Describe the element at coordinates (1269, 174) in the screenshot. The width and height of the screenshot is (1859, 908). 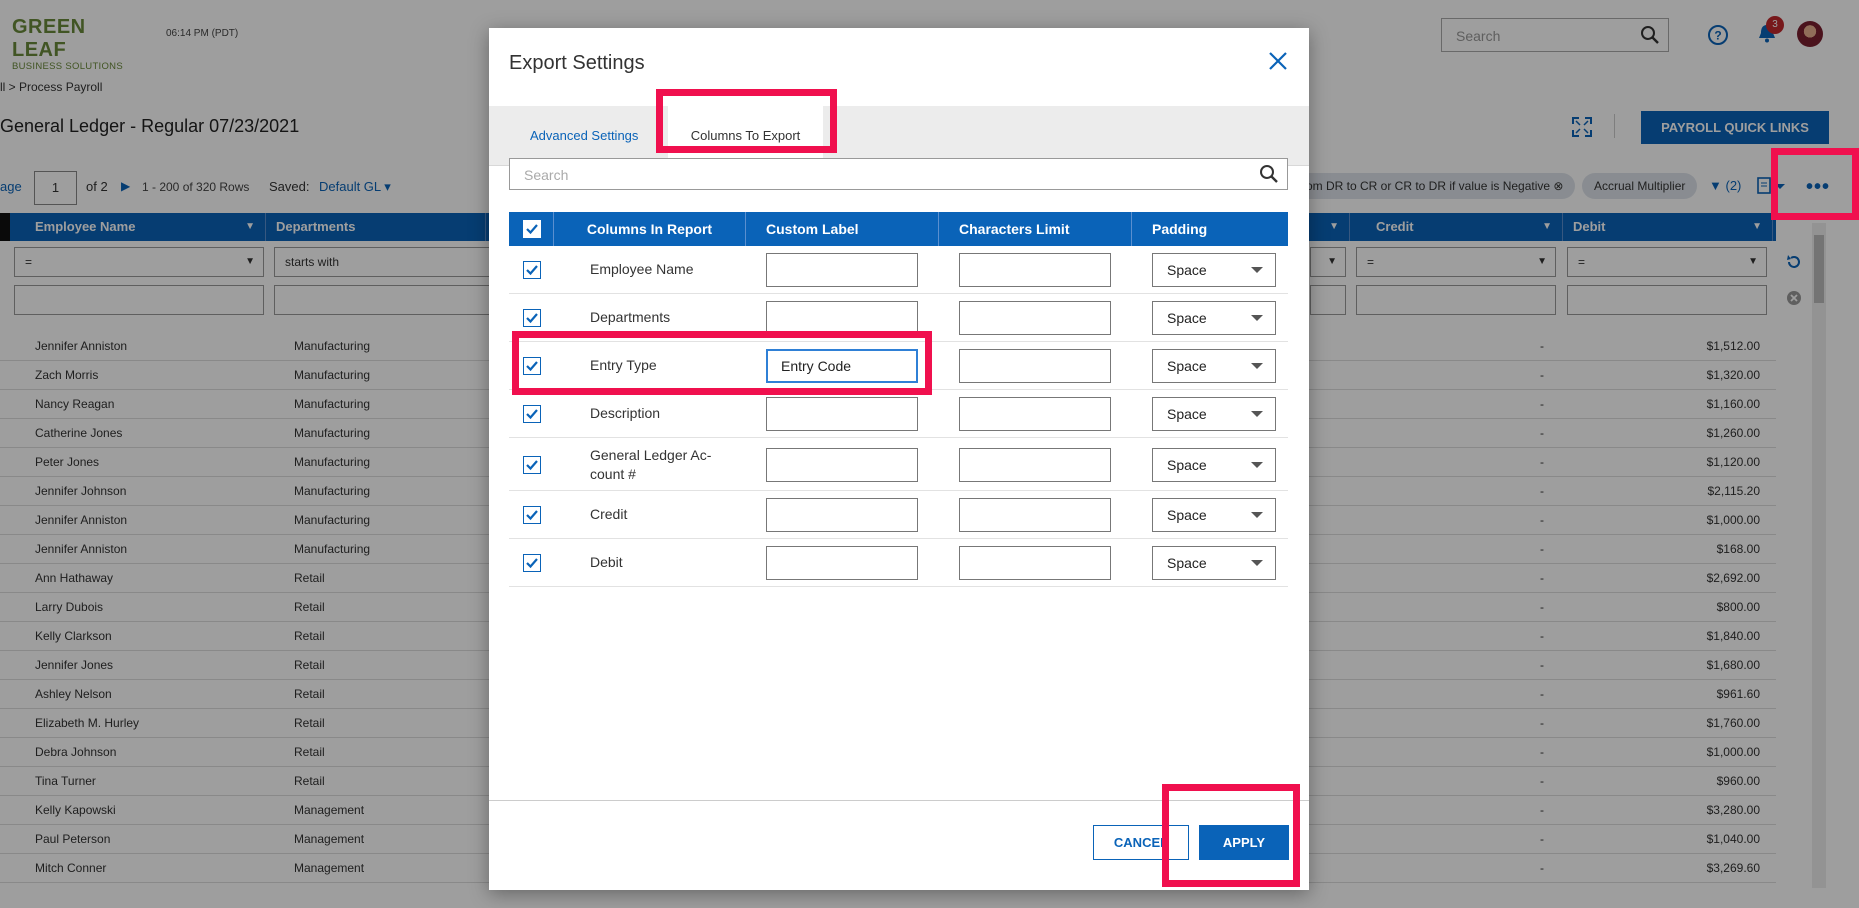
I see `search-icon` at that location.